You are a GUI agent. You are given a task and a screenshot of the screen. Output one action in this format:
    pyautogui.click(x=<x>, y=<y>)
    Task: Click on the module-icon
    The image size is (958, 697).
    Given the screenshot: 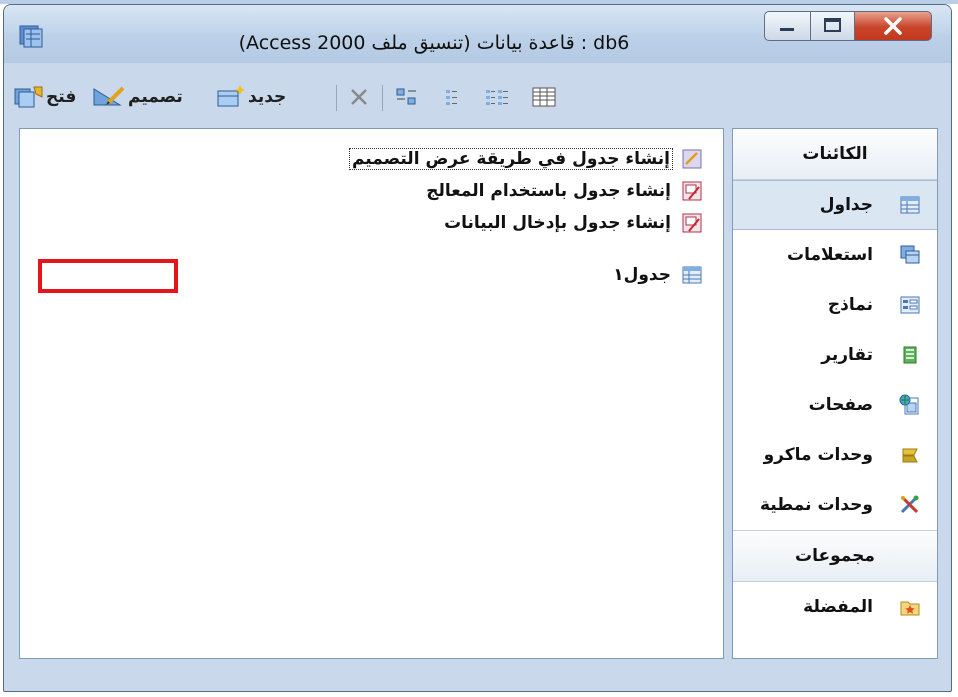 What is the action you would take?
    pyautogui.click(x=909, y=504)
    